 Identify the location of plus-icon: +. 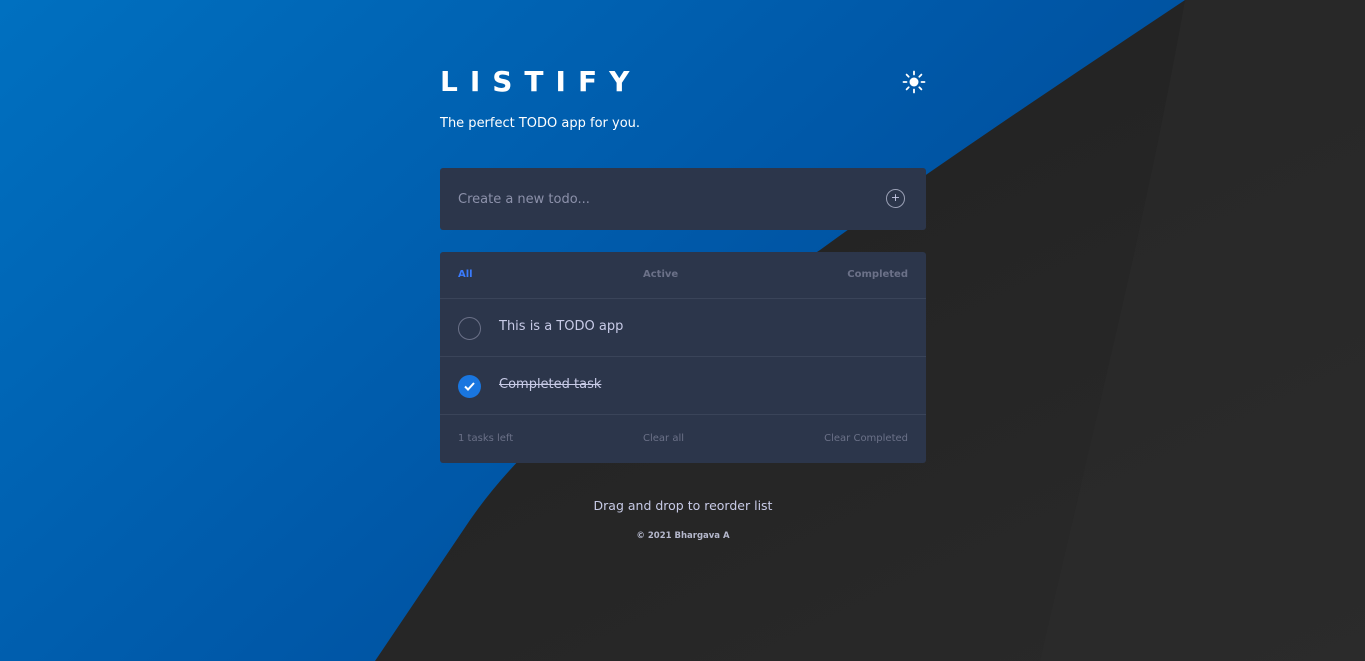
(895, 197).